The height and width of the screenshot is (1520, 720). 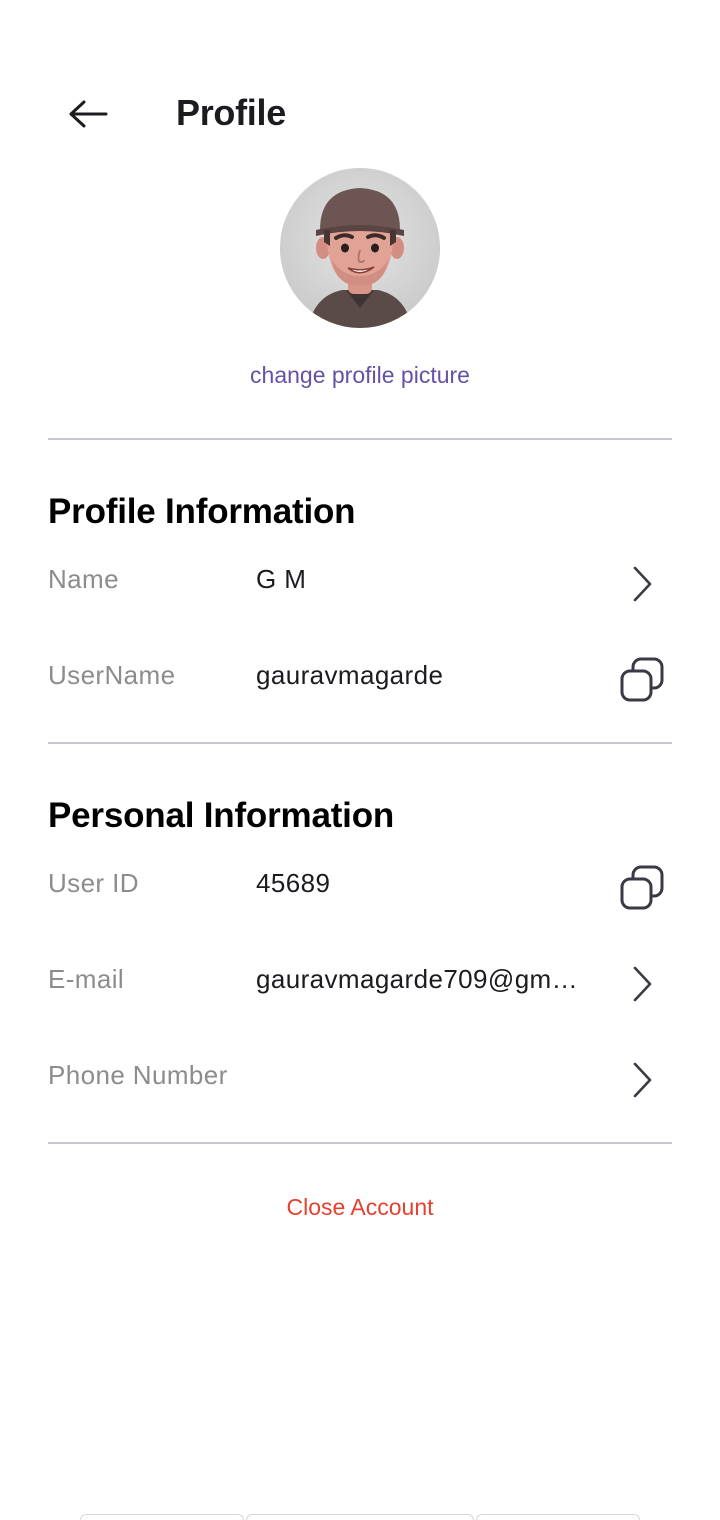 What do you see at coordinates (350, 675) in the screenshot?
I see `row-value: gauravmagarde` at bounding box center [350, 675].